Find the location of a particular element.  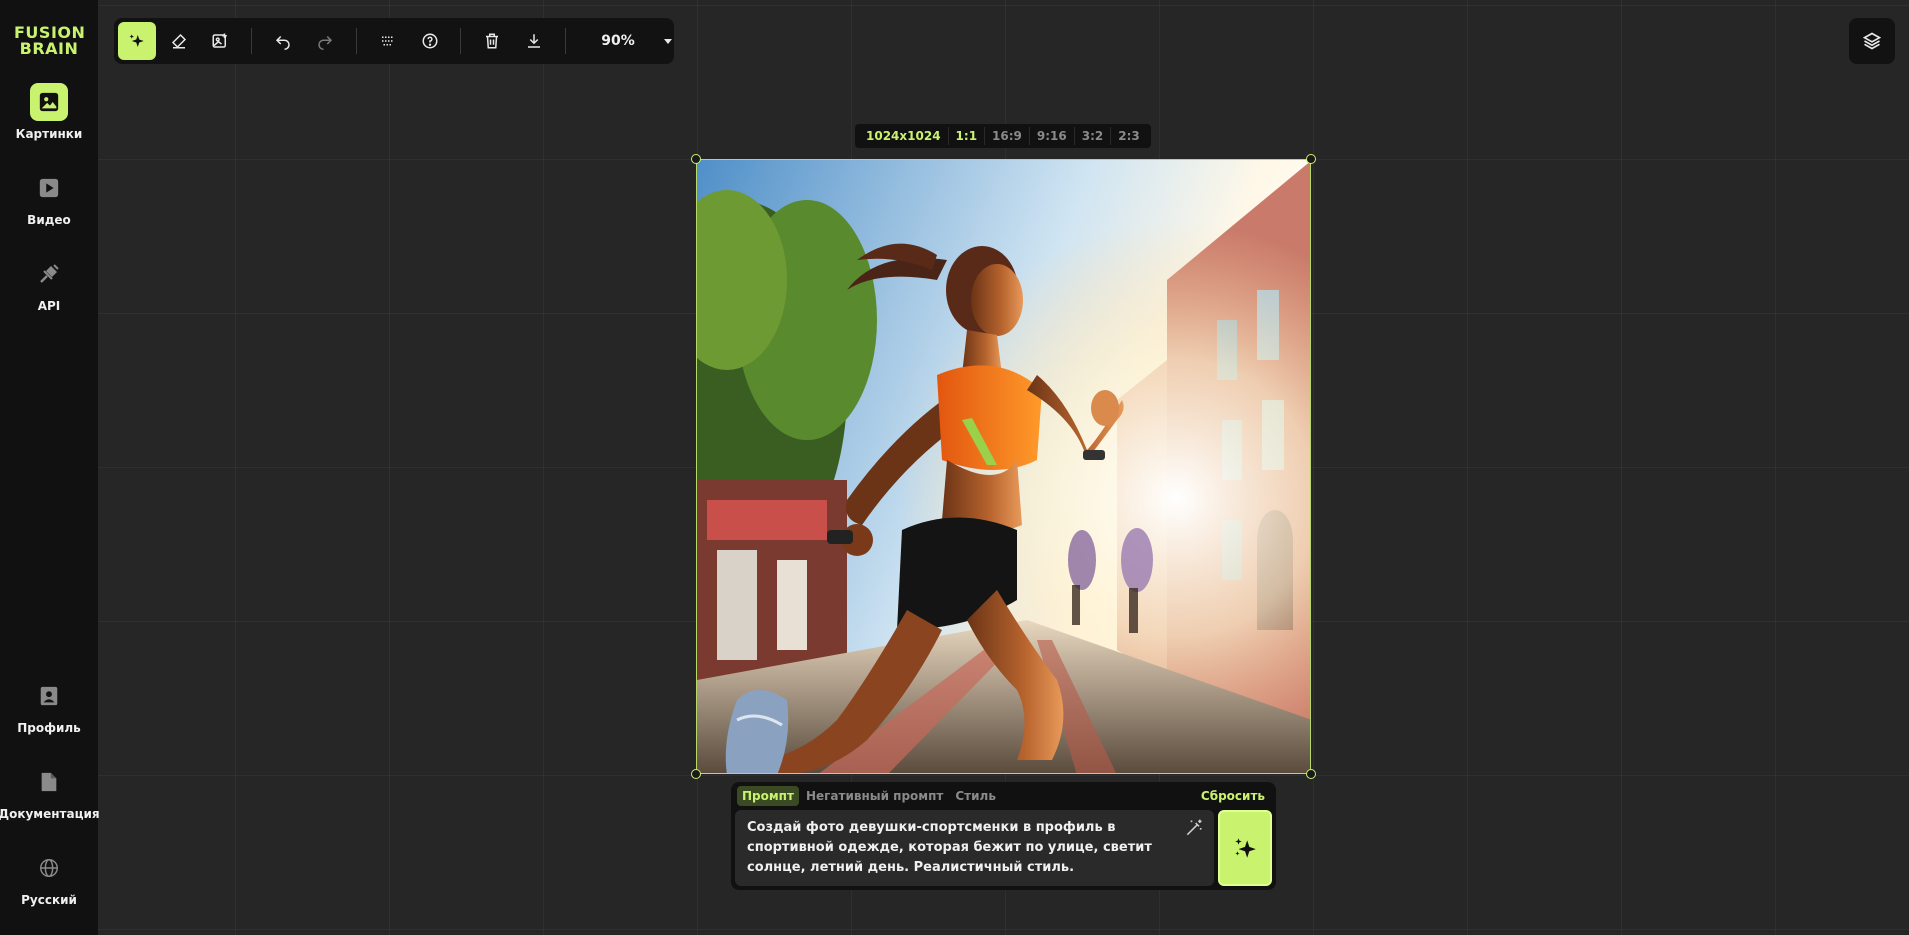

grid-toggle-button is located at coordinates (388, 41).